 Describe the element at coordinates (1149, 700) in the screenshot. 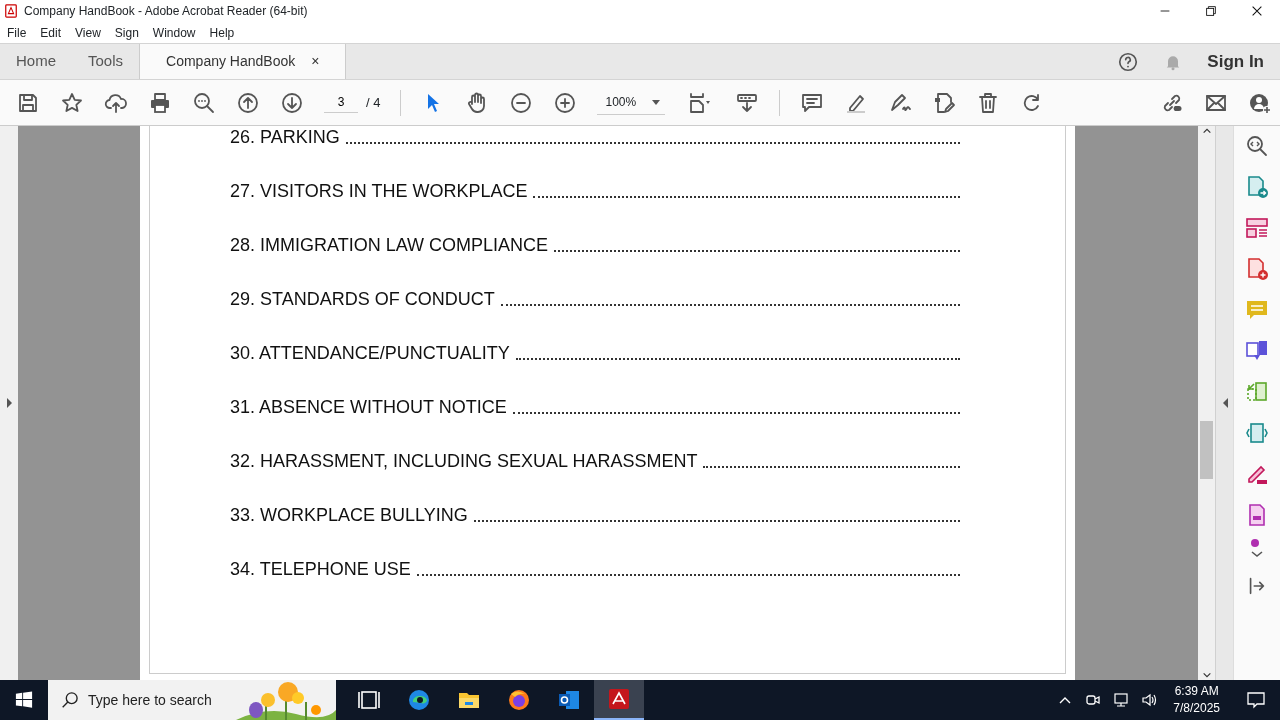

I see `volume-icon` at that location.